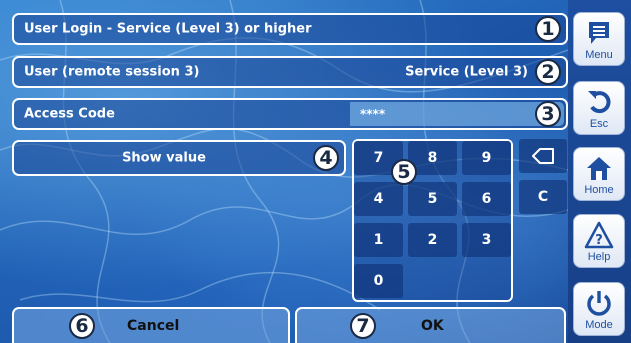 The image size is (631, 343). What do you see at coordinates (326, 158) in the screenshot?
I see `badge-4: 4` at bounding box center [326, 158].